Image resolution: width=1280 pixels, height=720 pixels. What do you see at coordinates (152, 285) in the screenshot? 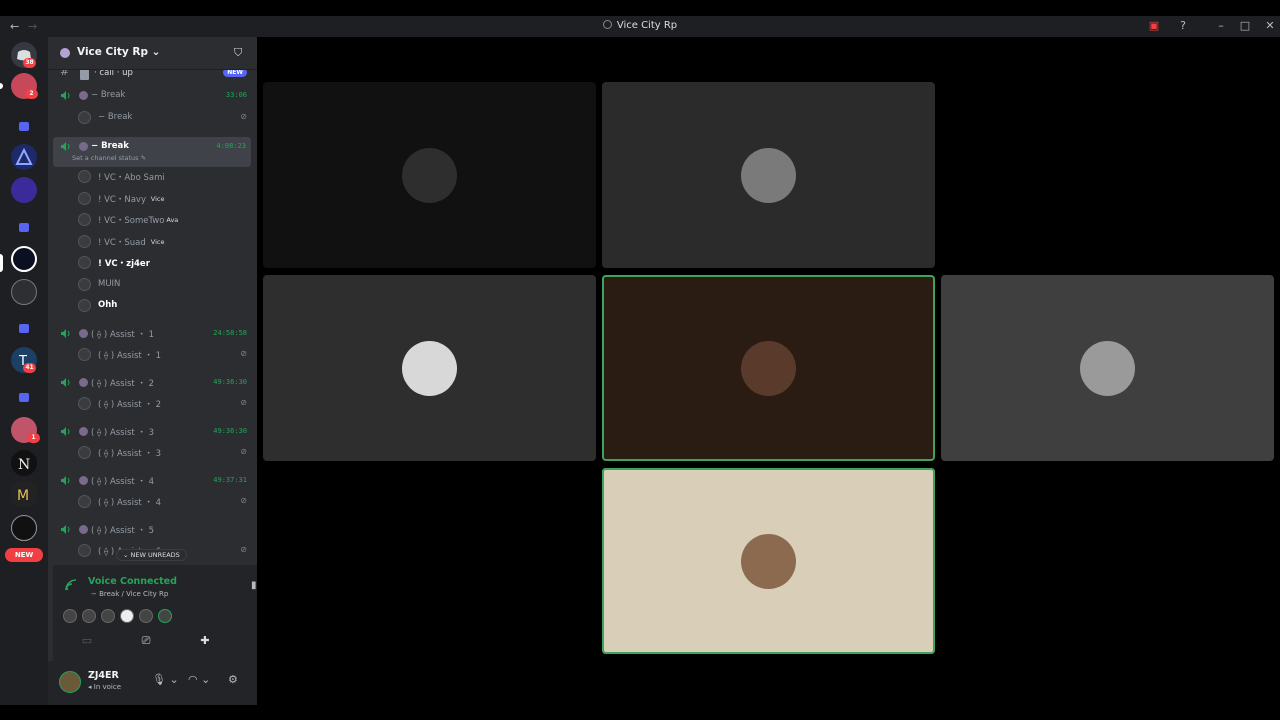
I see `voice-member: MUIN` at bounding box center [152, 285].